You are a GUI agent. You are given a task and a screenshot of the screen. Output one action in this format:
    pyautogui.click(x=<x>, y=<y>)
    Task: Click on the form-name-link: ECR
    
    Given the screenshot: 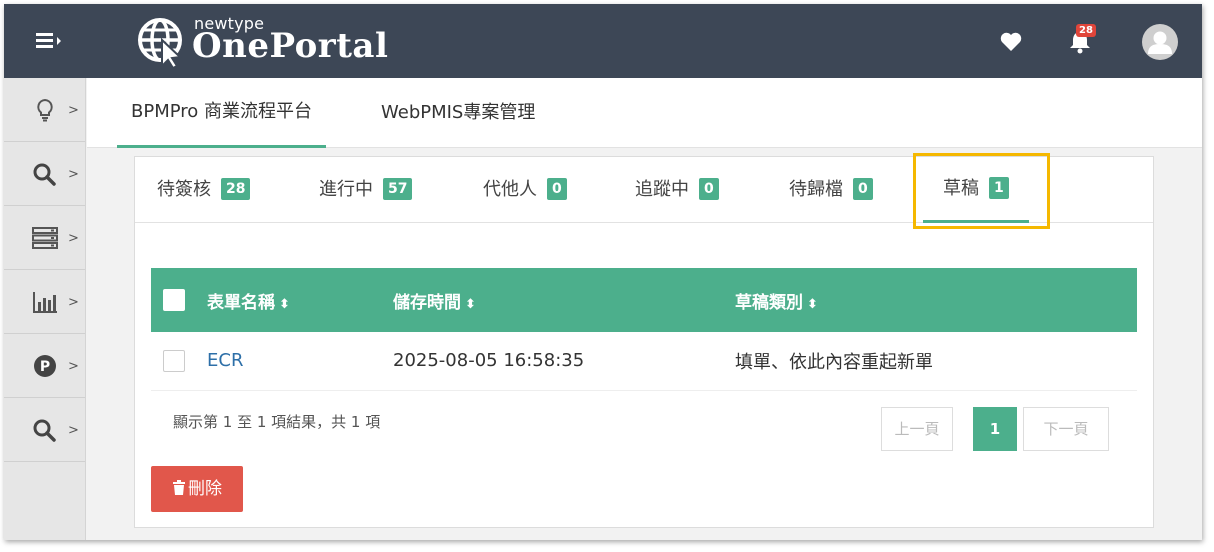 What is the action you would take?
    pyautogui.click(x=225, y=360)
    